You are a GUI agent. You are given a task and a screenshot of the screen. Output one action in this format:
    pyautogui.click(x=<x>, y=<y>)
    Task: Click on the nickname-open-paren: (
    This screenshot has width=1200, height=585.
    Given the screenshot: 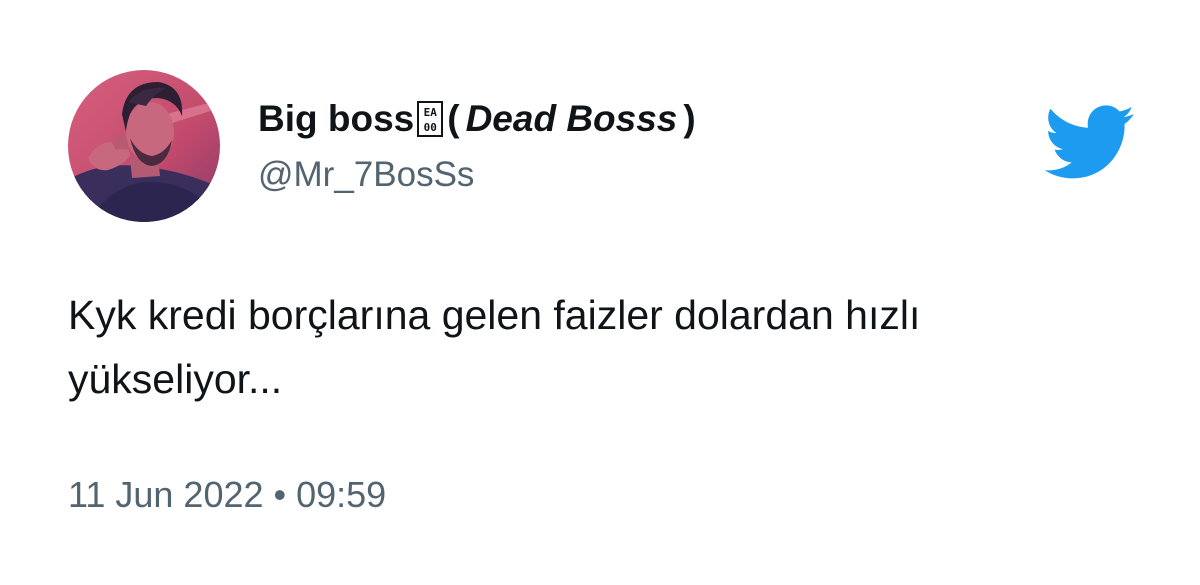 What is the action you would take?
    pyautogui.click(x=453, y=118)
    